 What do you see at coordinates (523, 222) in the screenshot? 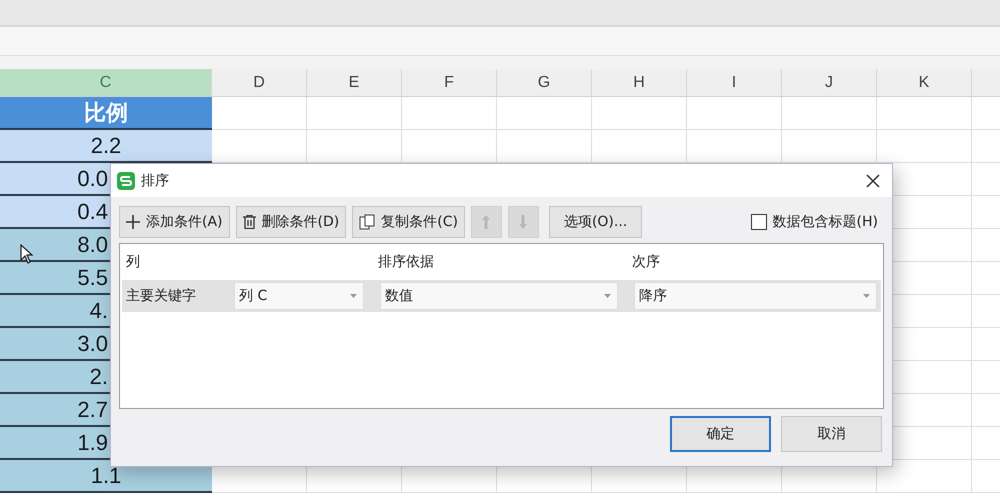
I see `down-arrow-icon` at bounding box center [523, 222].